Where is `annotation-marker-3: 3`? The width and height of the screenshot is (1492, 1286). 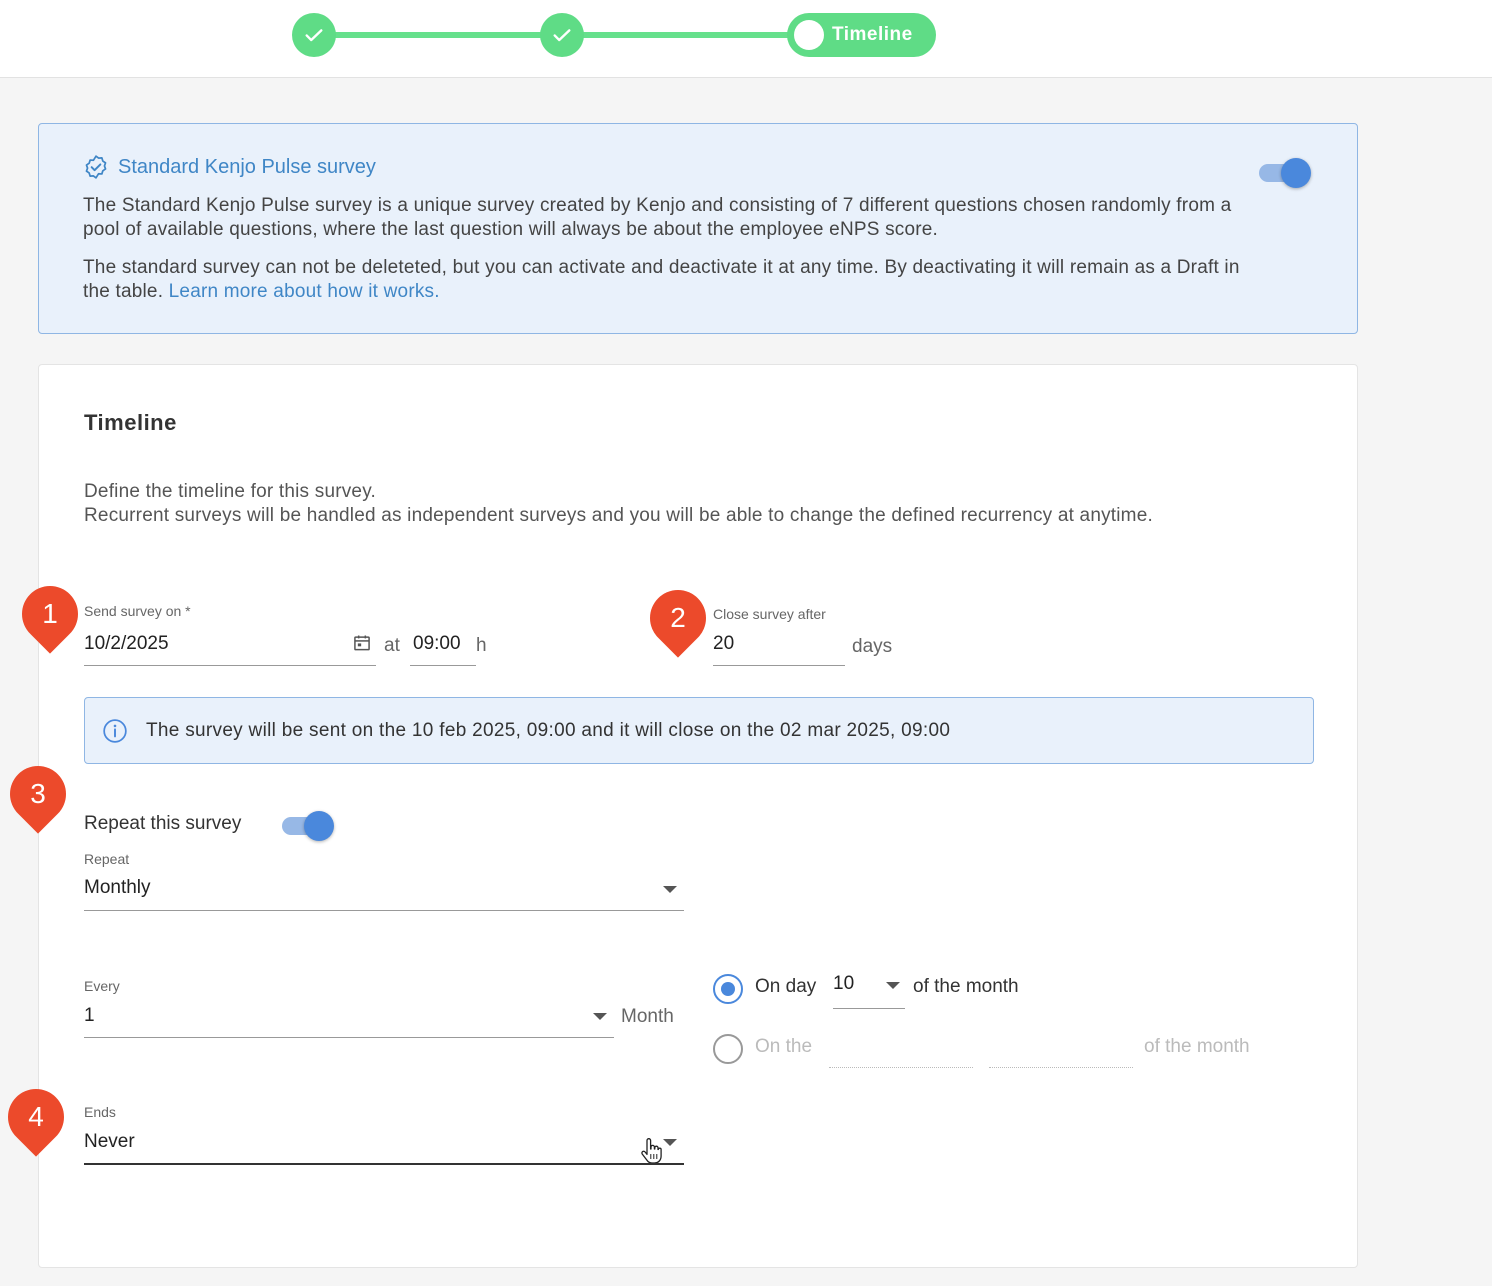
annotation-marker-3: 3 is located at coordinates (39, 794).